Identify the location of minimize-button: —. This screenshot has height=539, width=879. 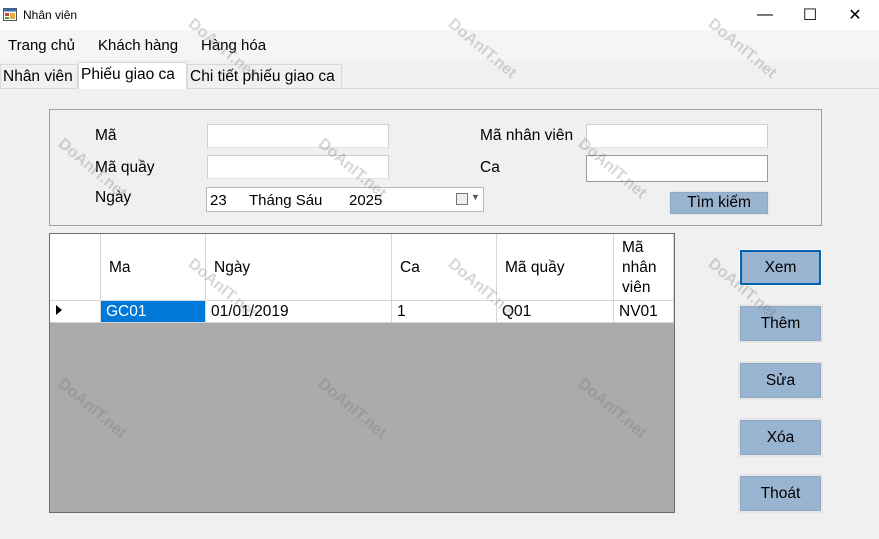
(765, 15).